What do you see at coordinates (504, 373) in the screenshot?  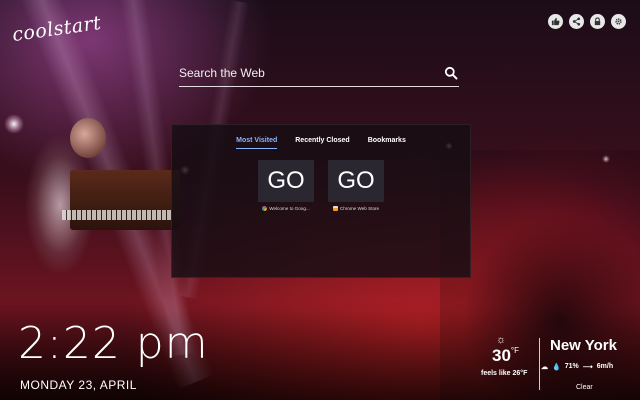 I see `feels-like: feels like 26°F` at bounding box center [504, 373].